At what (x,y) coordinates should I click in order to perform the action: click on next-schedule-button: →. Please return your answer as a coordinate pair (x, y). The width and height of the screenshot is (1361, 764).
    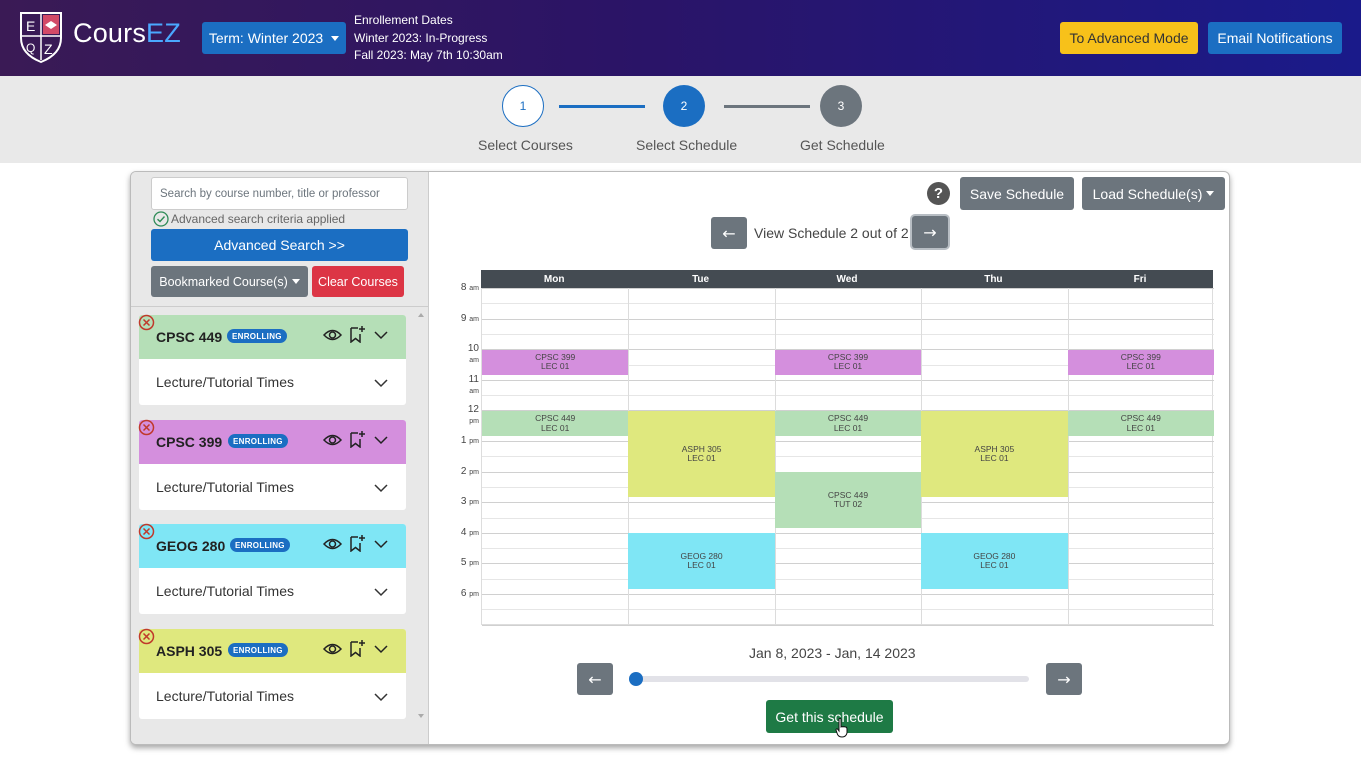
    Looking at the image, I should click on (930, 232).